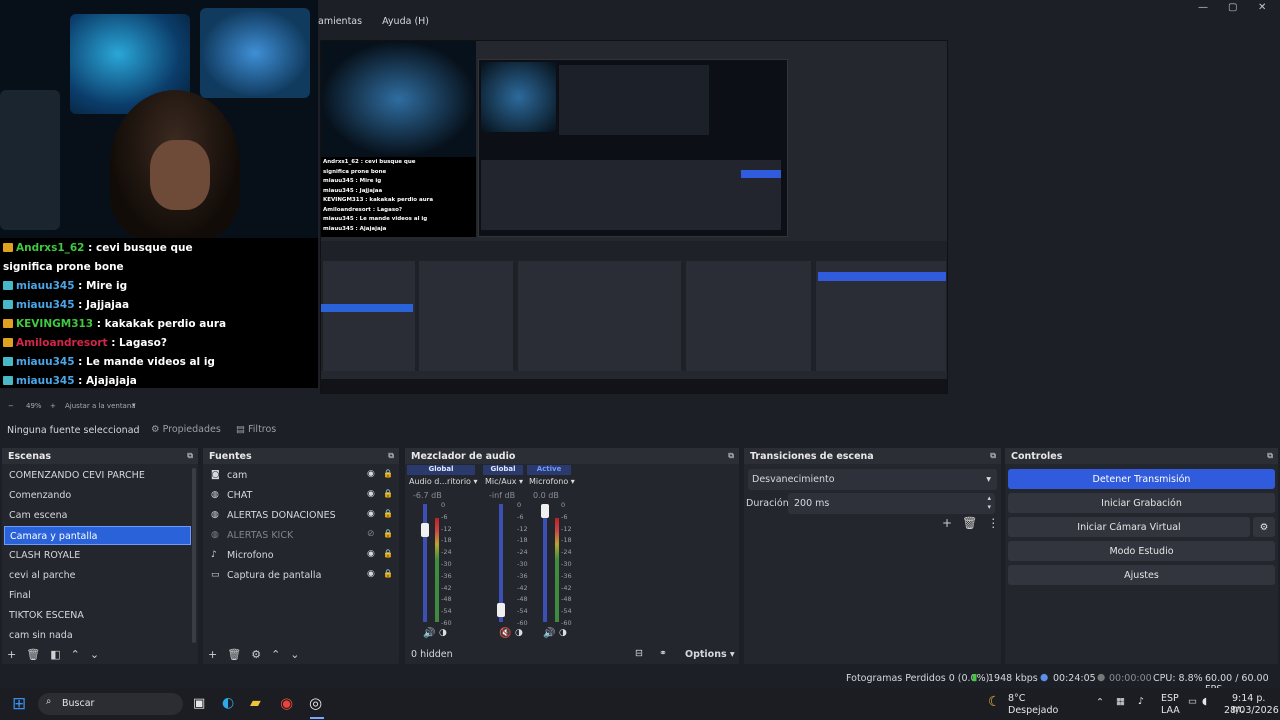 The width and height of the screenshot is (1280, 720). I want to click on chrome-icon: ◉, so click(286, 703).